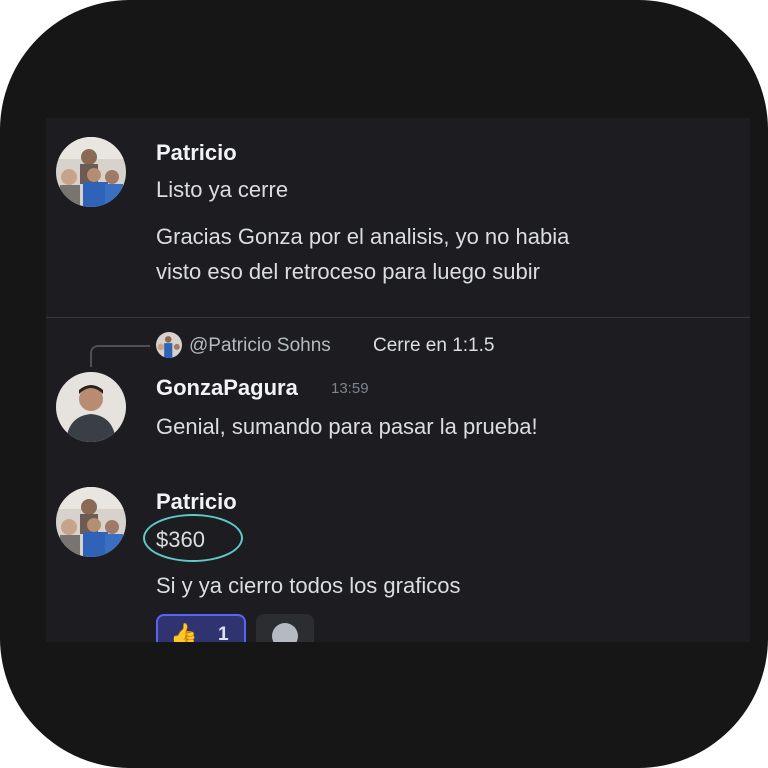 The width and height of the screenshot is (768, 768). Describe the element at coordinates (227, 388) in the screenshot. I see `author-name: GonzaPagura` at that location.